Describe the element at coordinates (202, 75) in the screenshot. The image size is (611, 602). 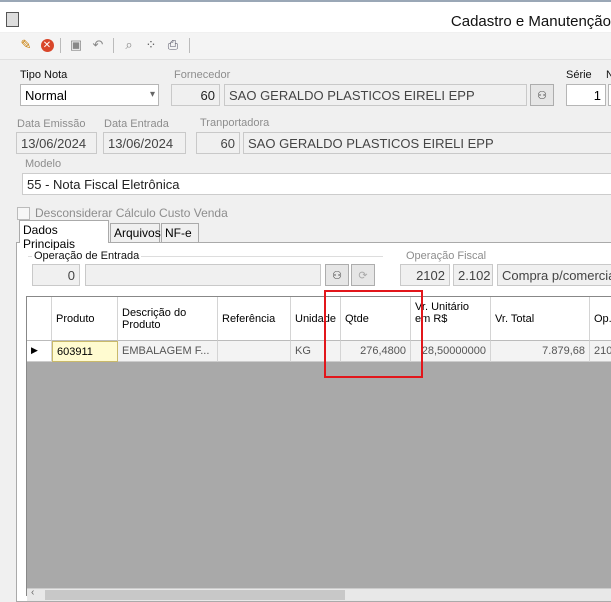
I see `fornecedor-label: Fornecedor` at that location.